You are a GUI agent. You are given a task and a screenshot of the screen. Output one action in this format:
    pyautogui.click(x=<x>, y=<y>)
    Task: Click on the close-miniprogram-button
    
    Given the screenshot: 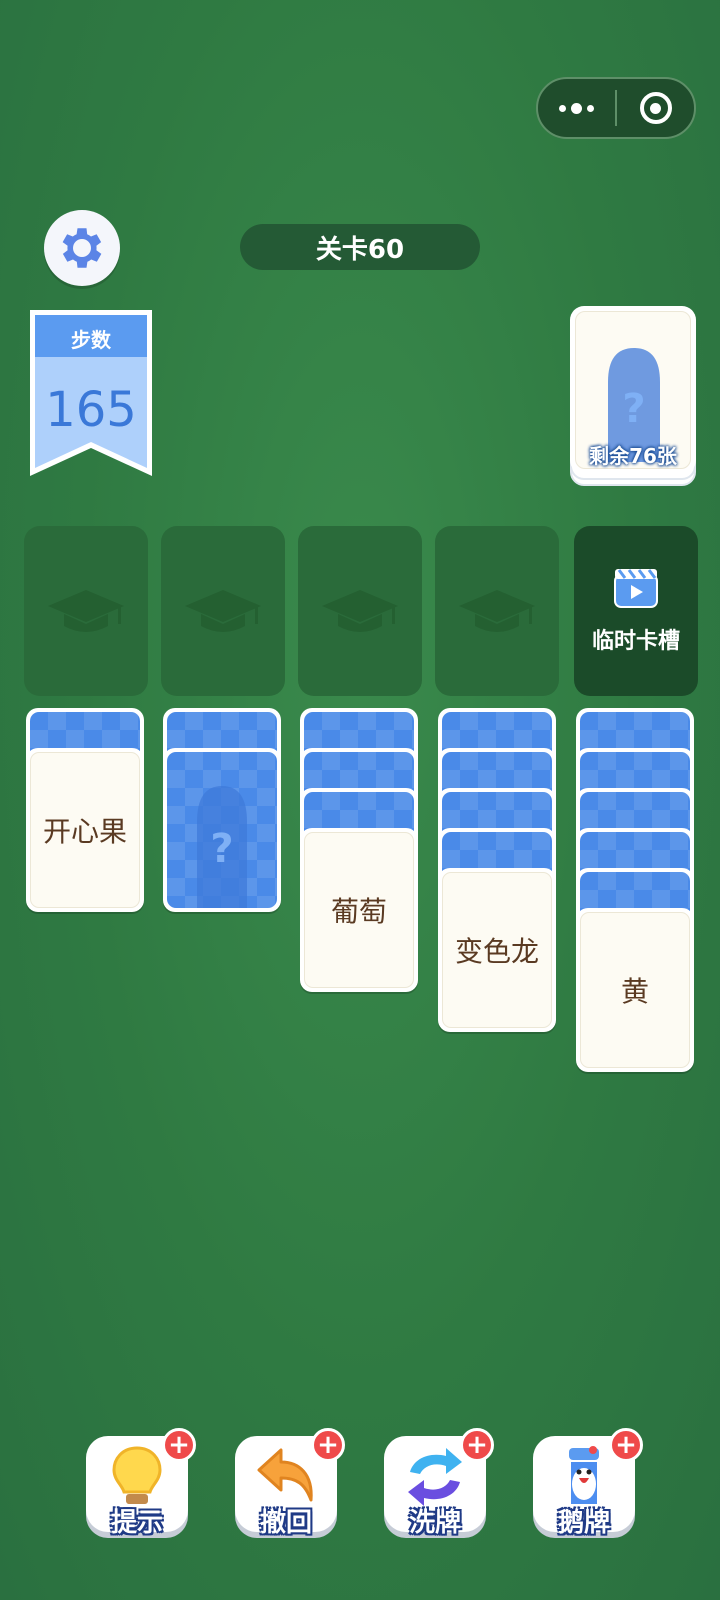 What is the action you would take?
    pyautogui.click(x=655, y=108)
    